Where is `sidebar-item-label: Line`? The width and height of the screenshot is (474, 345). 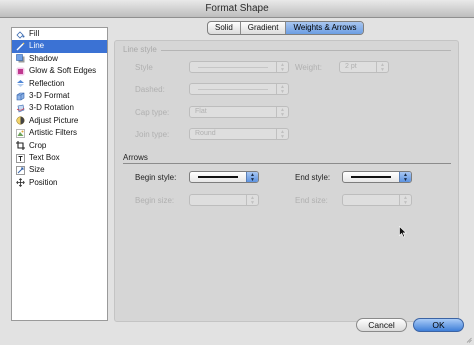
sidebar-item-label: Line is located at coordinates (37, 46).